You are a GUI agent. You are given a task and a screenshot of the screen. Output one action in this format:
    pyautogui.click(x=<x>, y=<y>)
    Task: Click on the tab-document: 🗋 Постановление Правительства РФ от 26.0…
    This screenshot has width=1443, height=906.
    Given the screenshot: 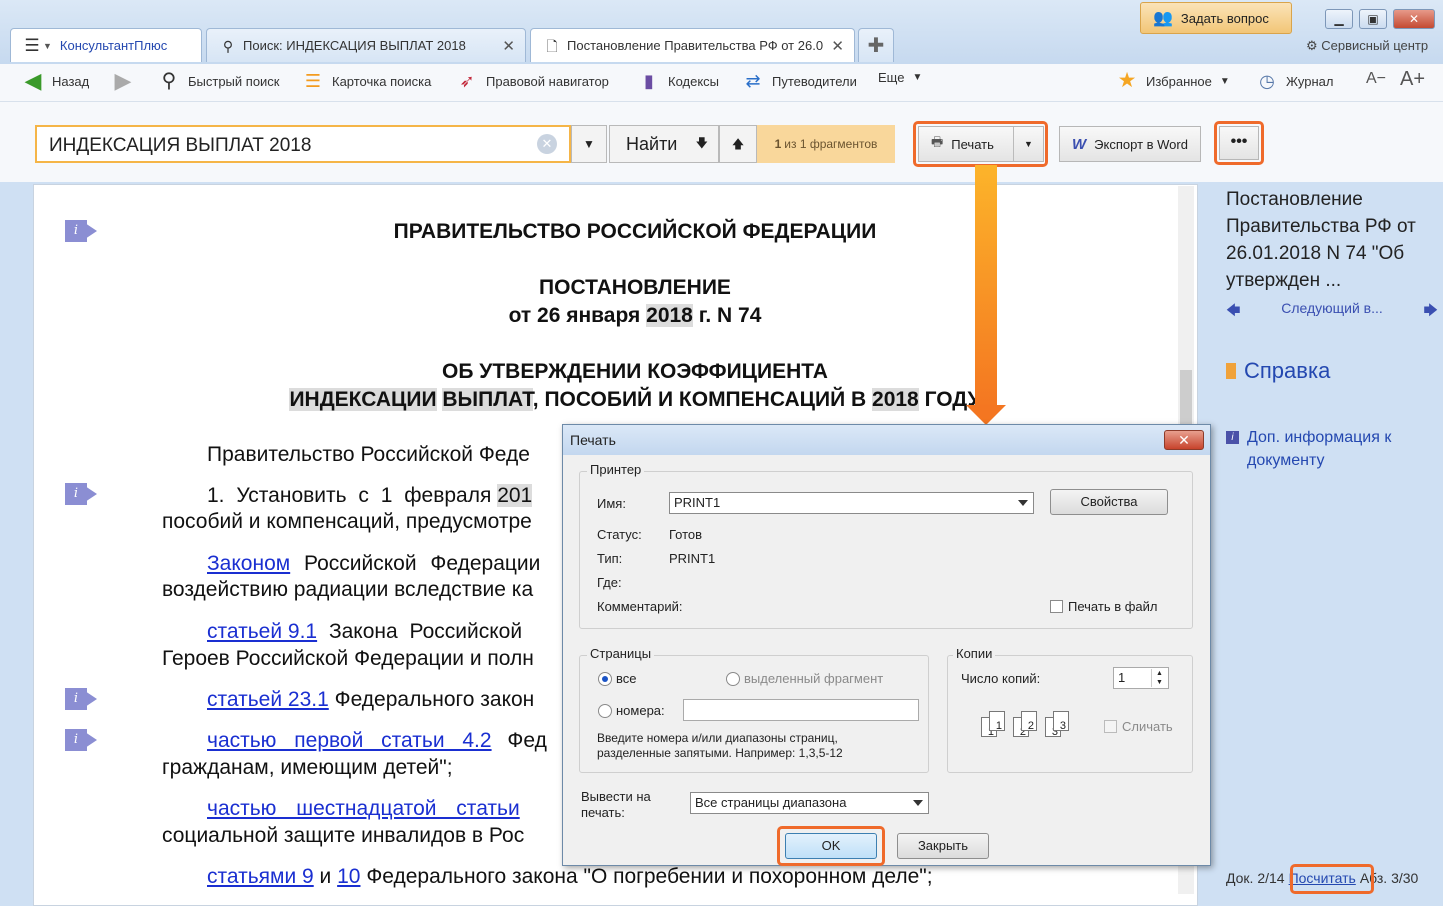 What is the action you would take?
    pyautogui.click(x=692, y=45)
    